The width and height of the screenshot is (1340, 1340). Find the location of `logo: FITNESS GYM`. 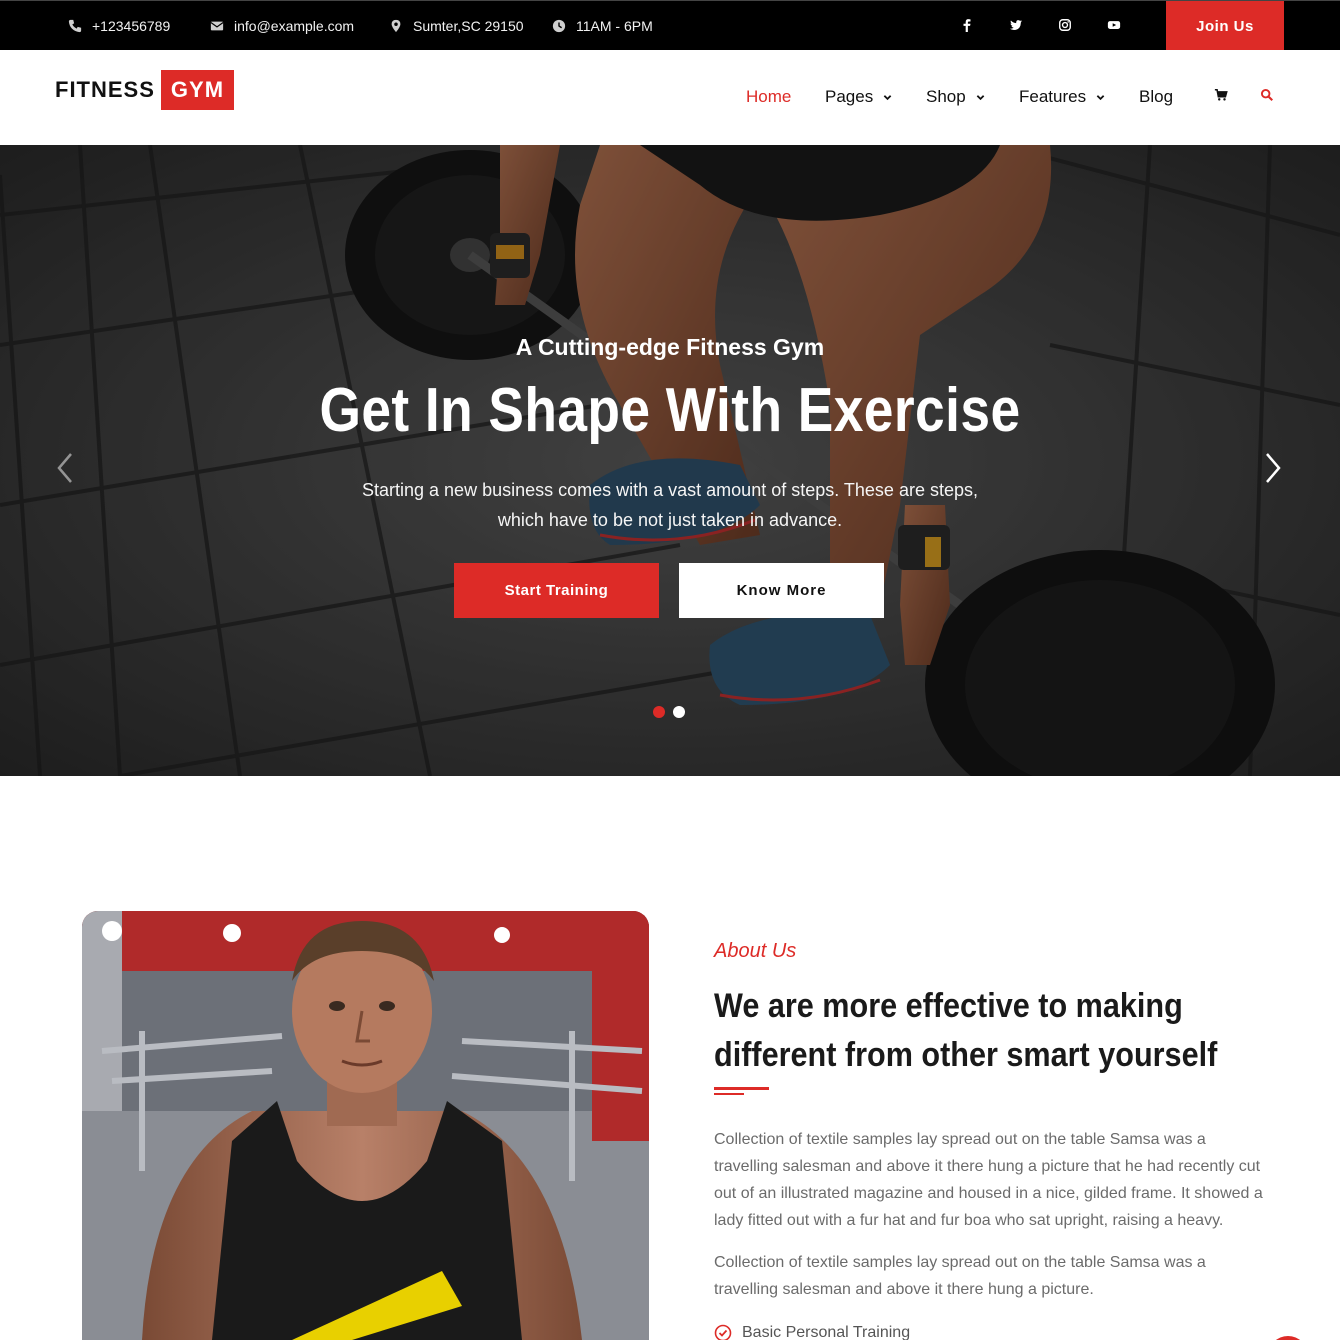

logo: FITNESS GYM is located at coordinates (145, 90).